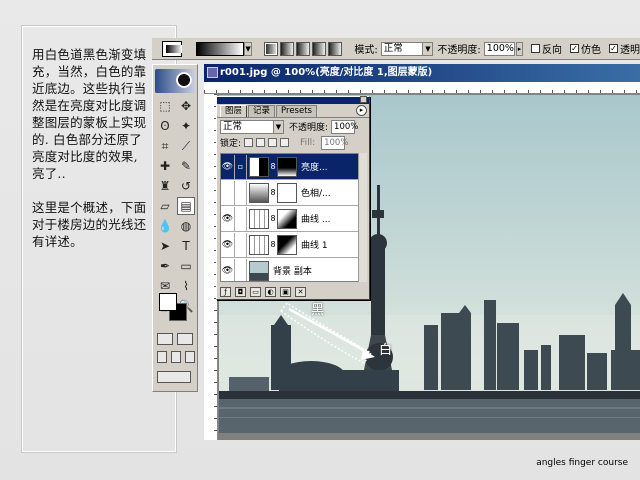 The width and height of the screenshot is (640, 480). What do you see at coordinates (255, 292) in the screenshot?
I see `new-set-icon: ▭` at bounding box center [255, 292].